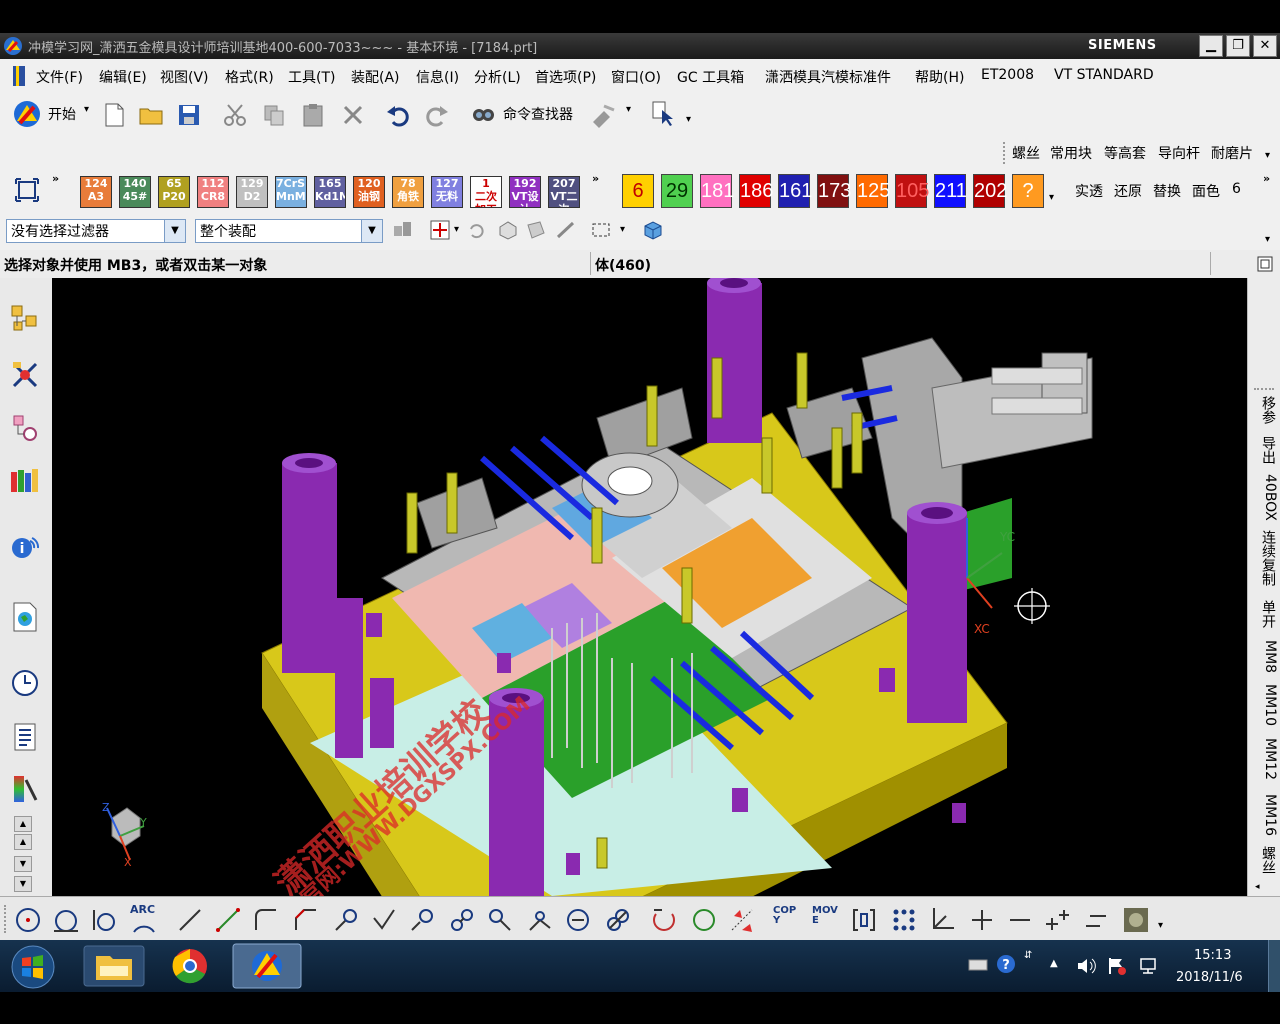 The height and width of the screenshot is (1024, 1280). What do you see at coordinates (622, 229) in the screenshot?
I see `rect-select-dropdown-arrow: ▾` at bounding box center [622, 229].